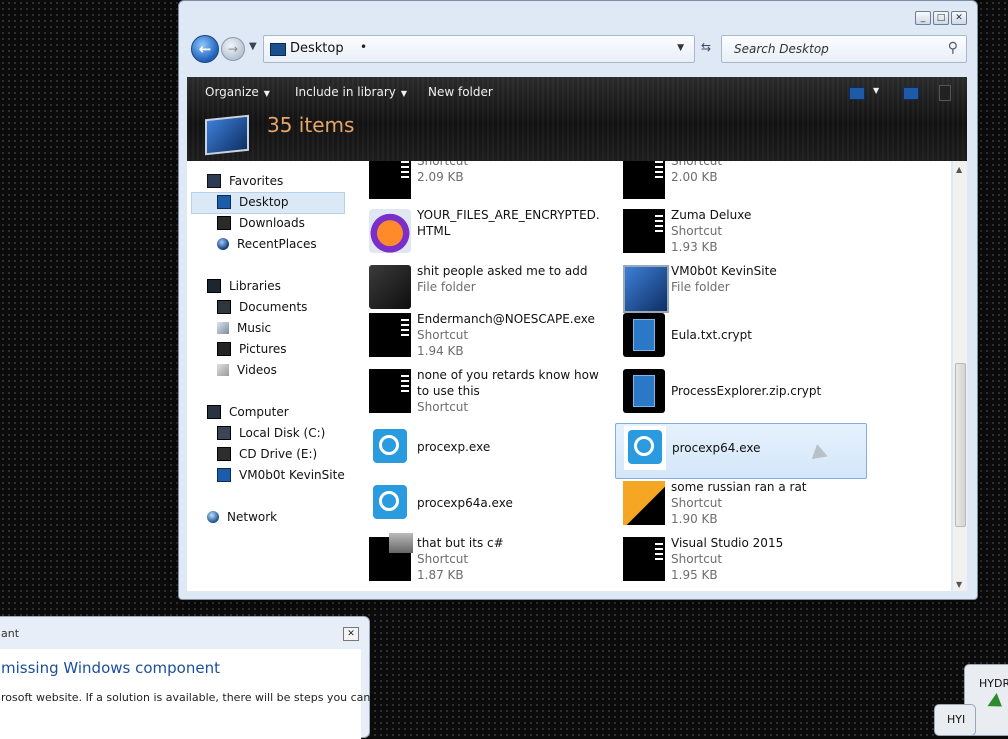  What do you see at coordinates (857, 93) in the screenshot?
I see `change-view-icon` at bounding box center [857, 93].